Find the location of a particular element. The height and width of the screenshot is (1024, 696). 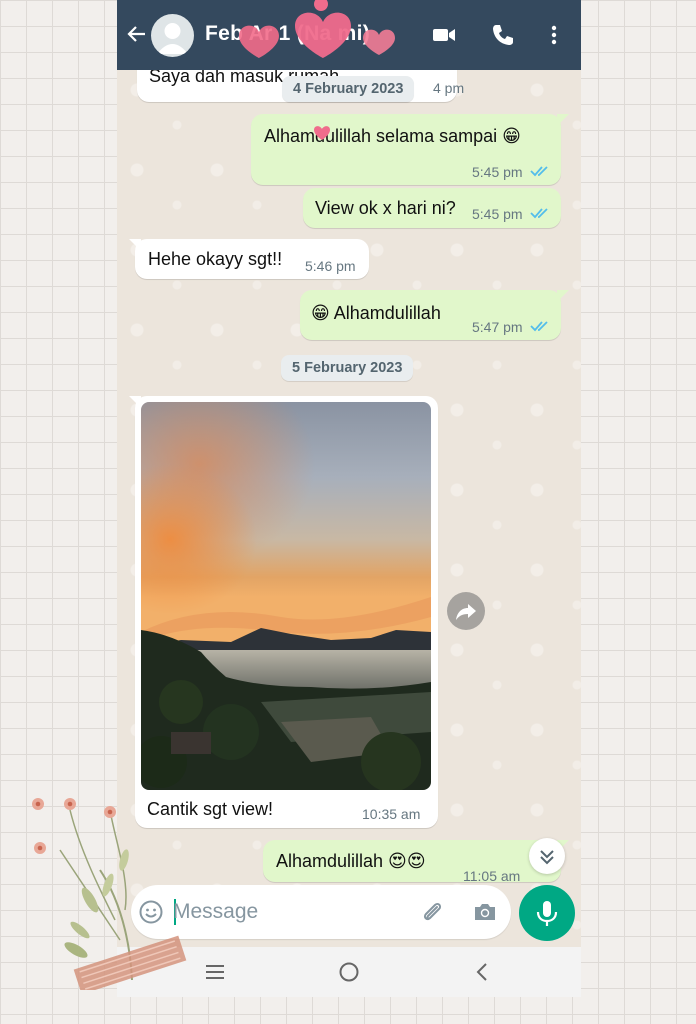

system-navigation-bar is located at coordinates (349, 972).